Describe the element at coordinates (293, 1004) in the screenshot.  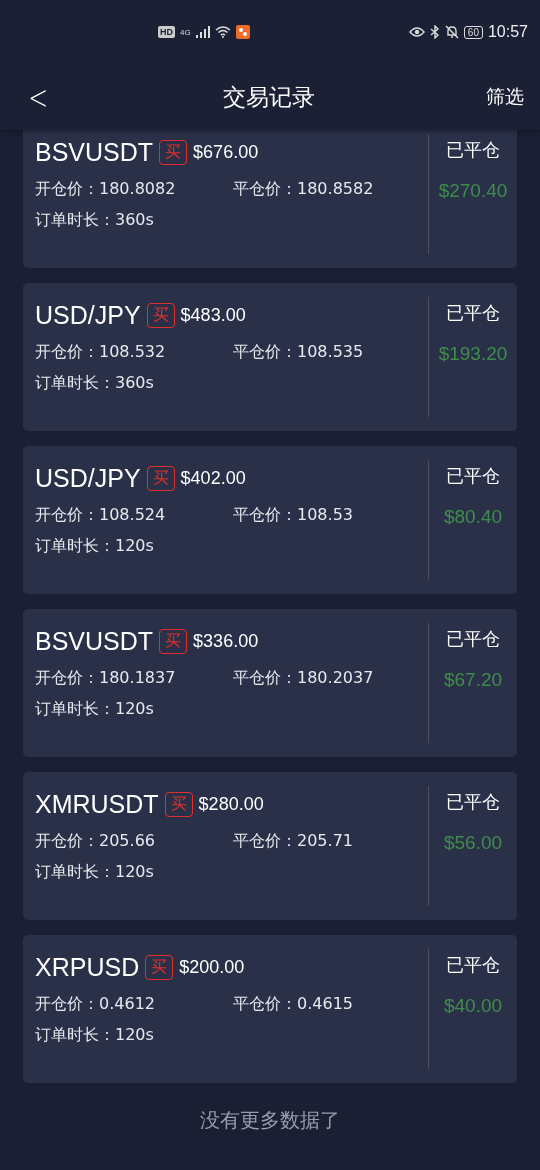
I see `close-price: 平仓价：0.4615` at that location.